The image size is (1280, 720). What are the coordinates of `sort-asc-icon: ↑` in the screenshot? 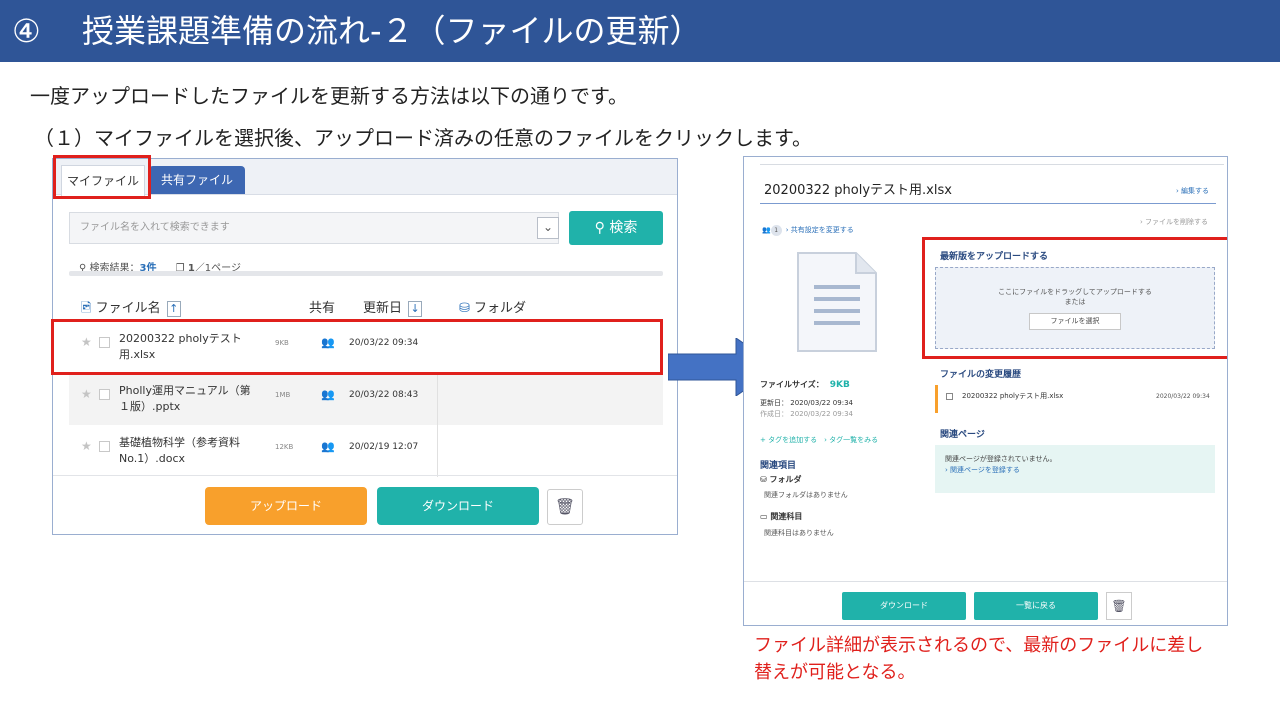 It's located at (173, 309).